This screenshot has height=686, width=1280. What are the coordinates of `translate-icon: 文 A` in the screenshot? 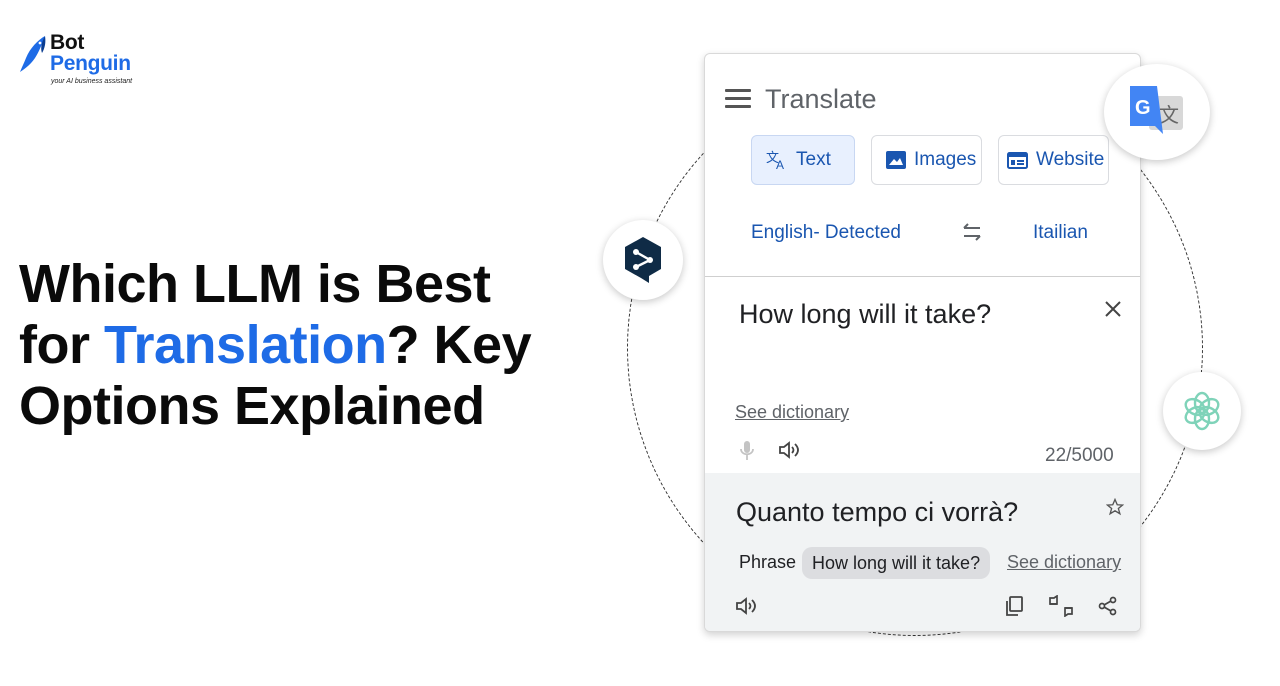 It's located at (775, 160).